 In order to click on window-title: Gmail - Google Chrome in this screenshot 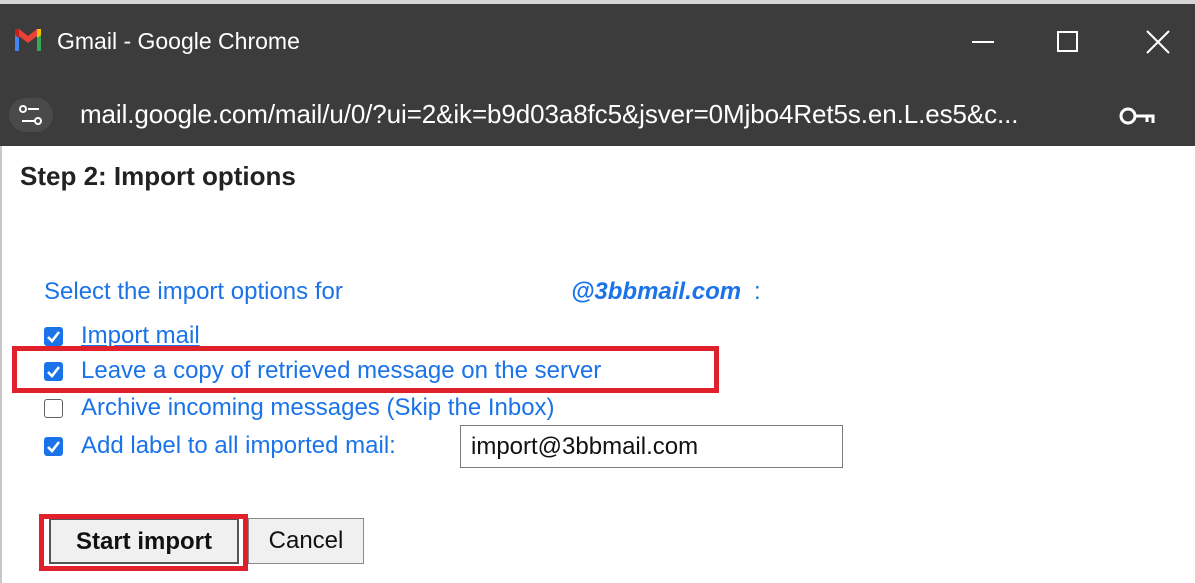, I will do `click(178, 41)`.